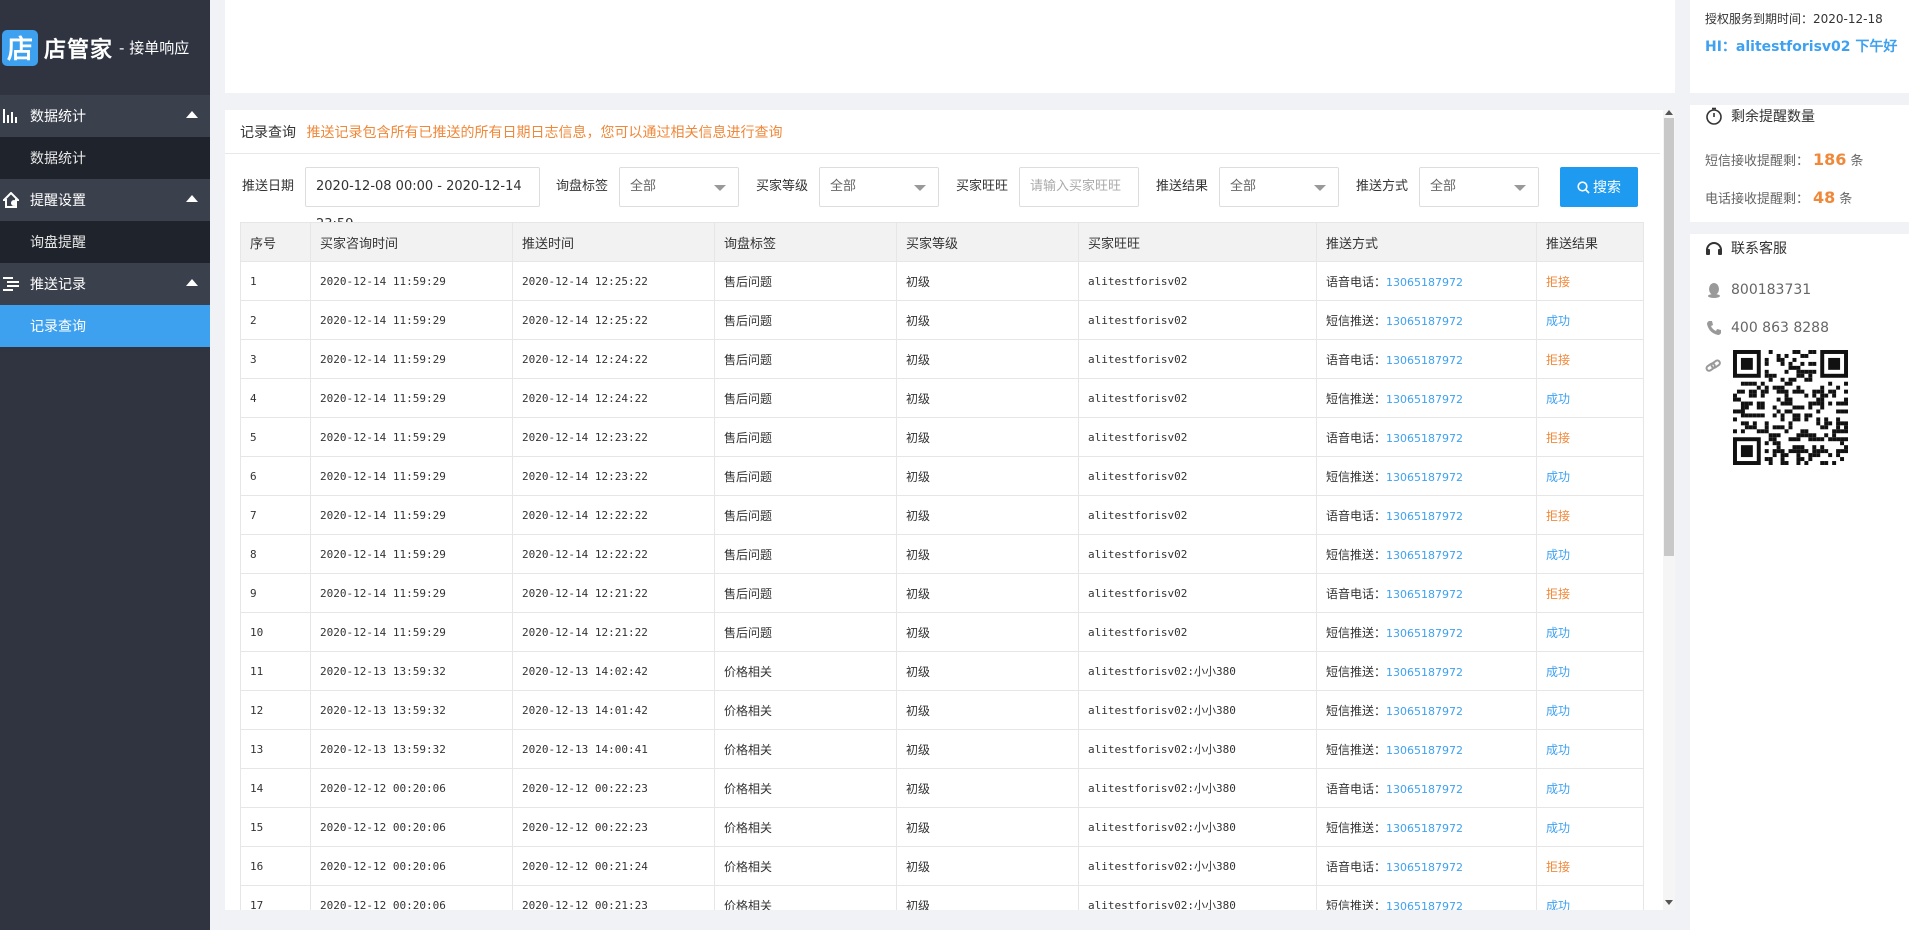  I want to click on search-button: 搜索, so click(1599, 187).